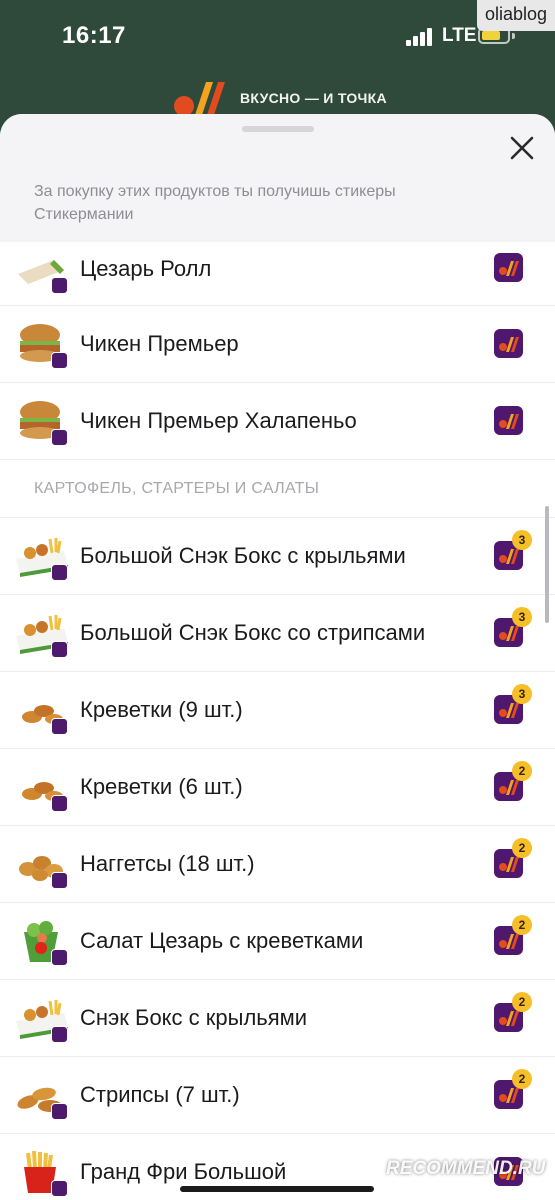 This screenshot has width=555, height=1200. I want to click on network-type: LTE, so click(459, 35).